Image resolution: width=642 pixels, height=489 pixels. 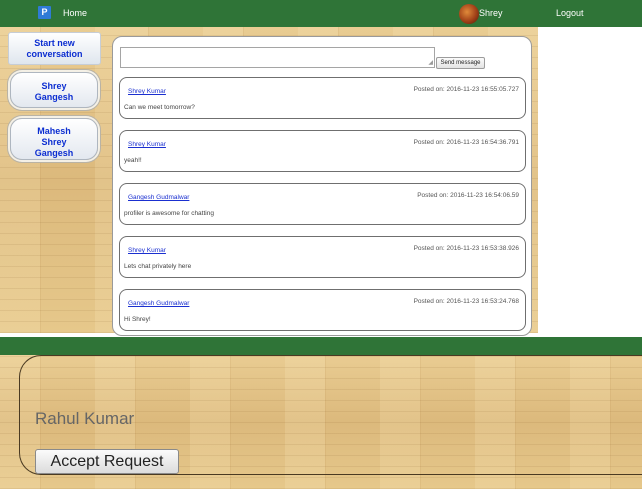 What do you see at coordinates (460, 63) in the screenshot?
I see `send-message-button: Send message` at bounding box center [460, 63].